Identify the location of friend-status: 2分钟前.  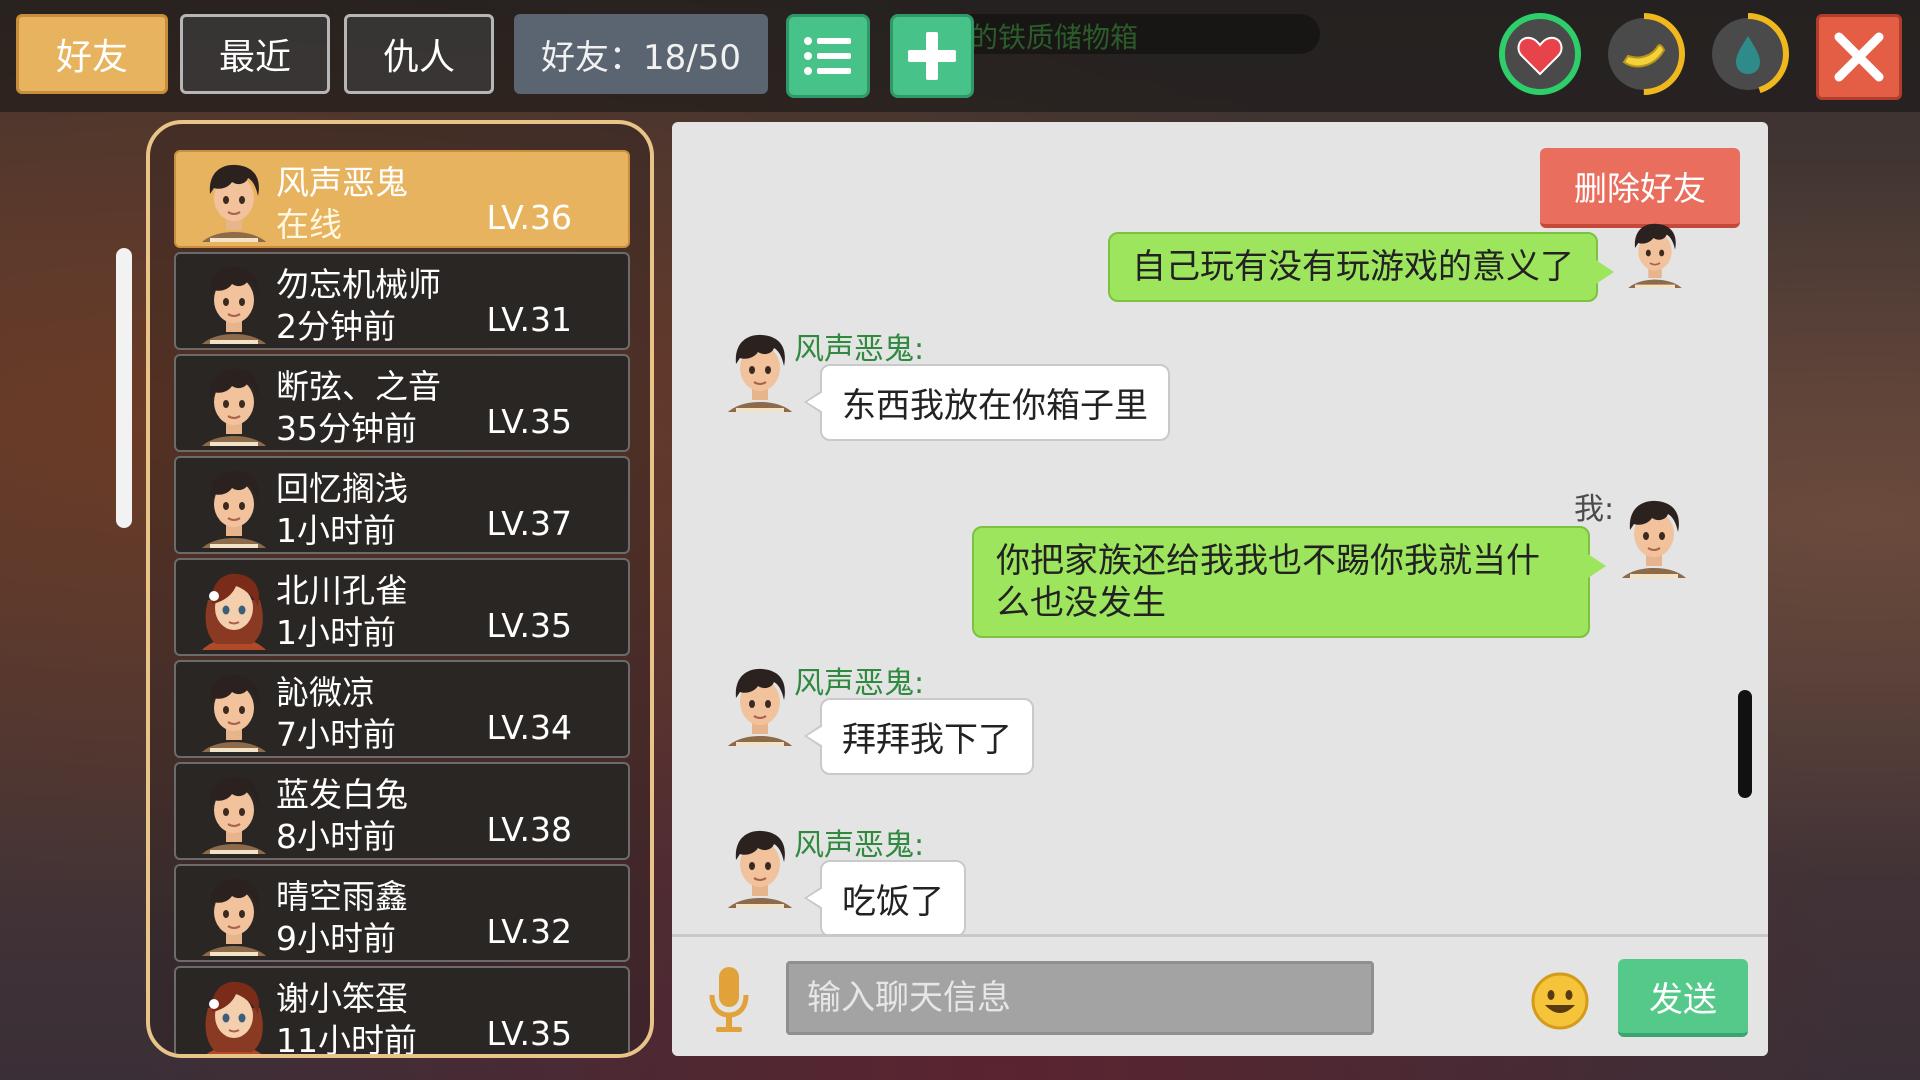
(336, 326).